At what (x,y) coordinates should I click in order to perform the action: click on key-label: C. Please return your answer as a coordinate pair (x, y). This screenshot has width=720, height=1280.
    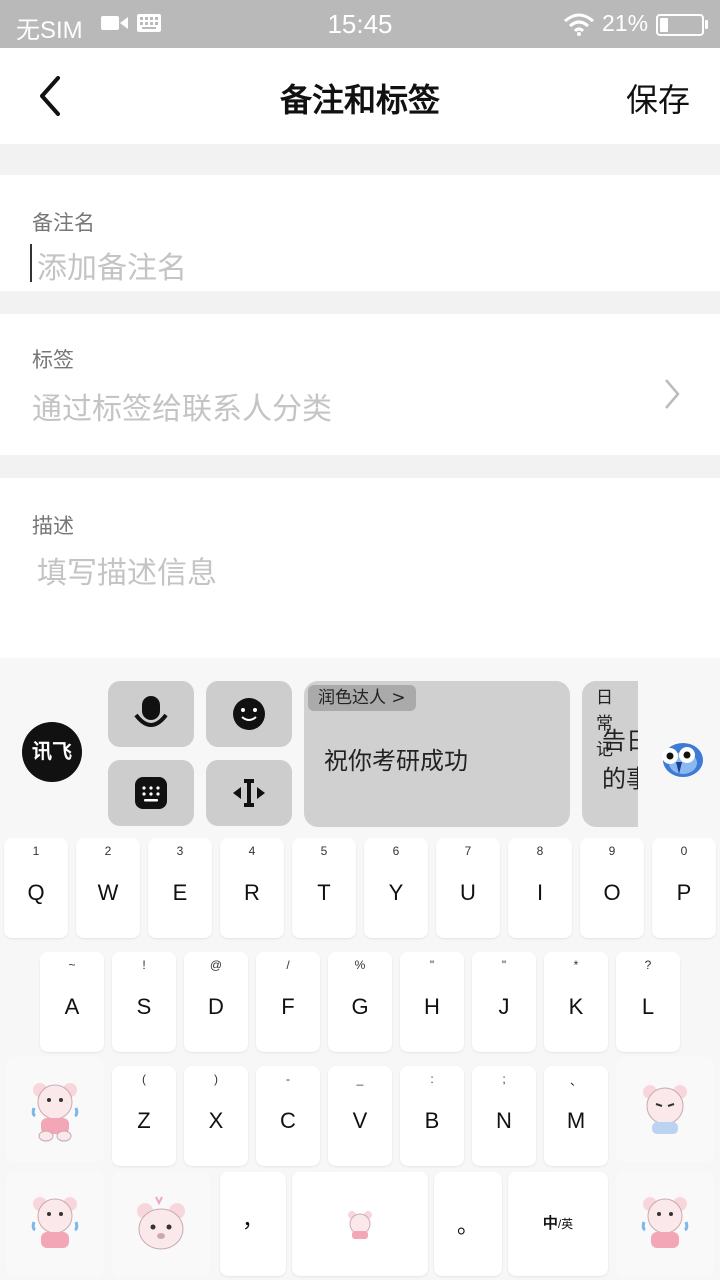
    Looking at the image, I should click on (288, 1120).